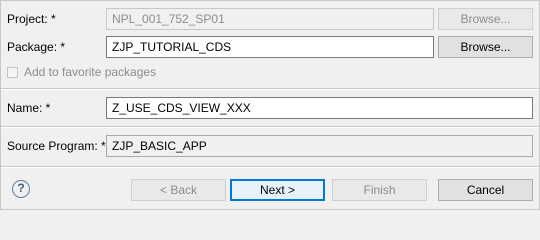 This screenshot has width=540, height=240. Describe the element at coordinates (485, 190) in the screenshot. I see `cancel-button: Cancel` at that location.